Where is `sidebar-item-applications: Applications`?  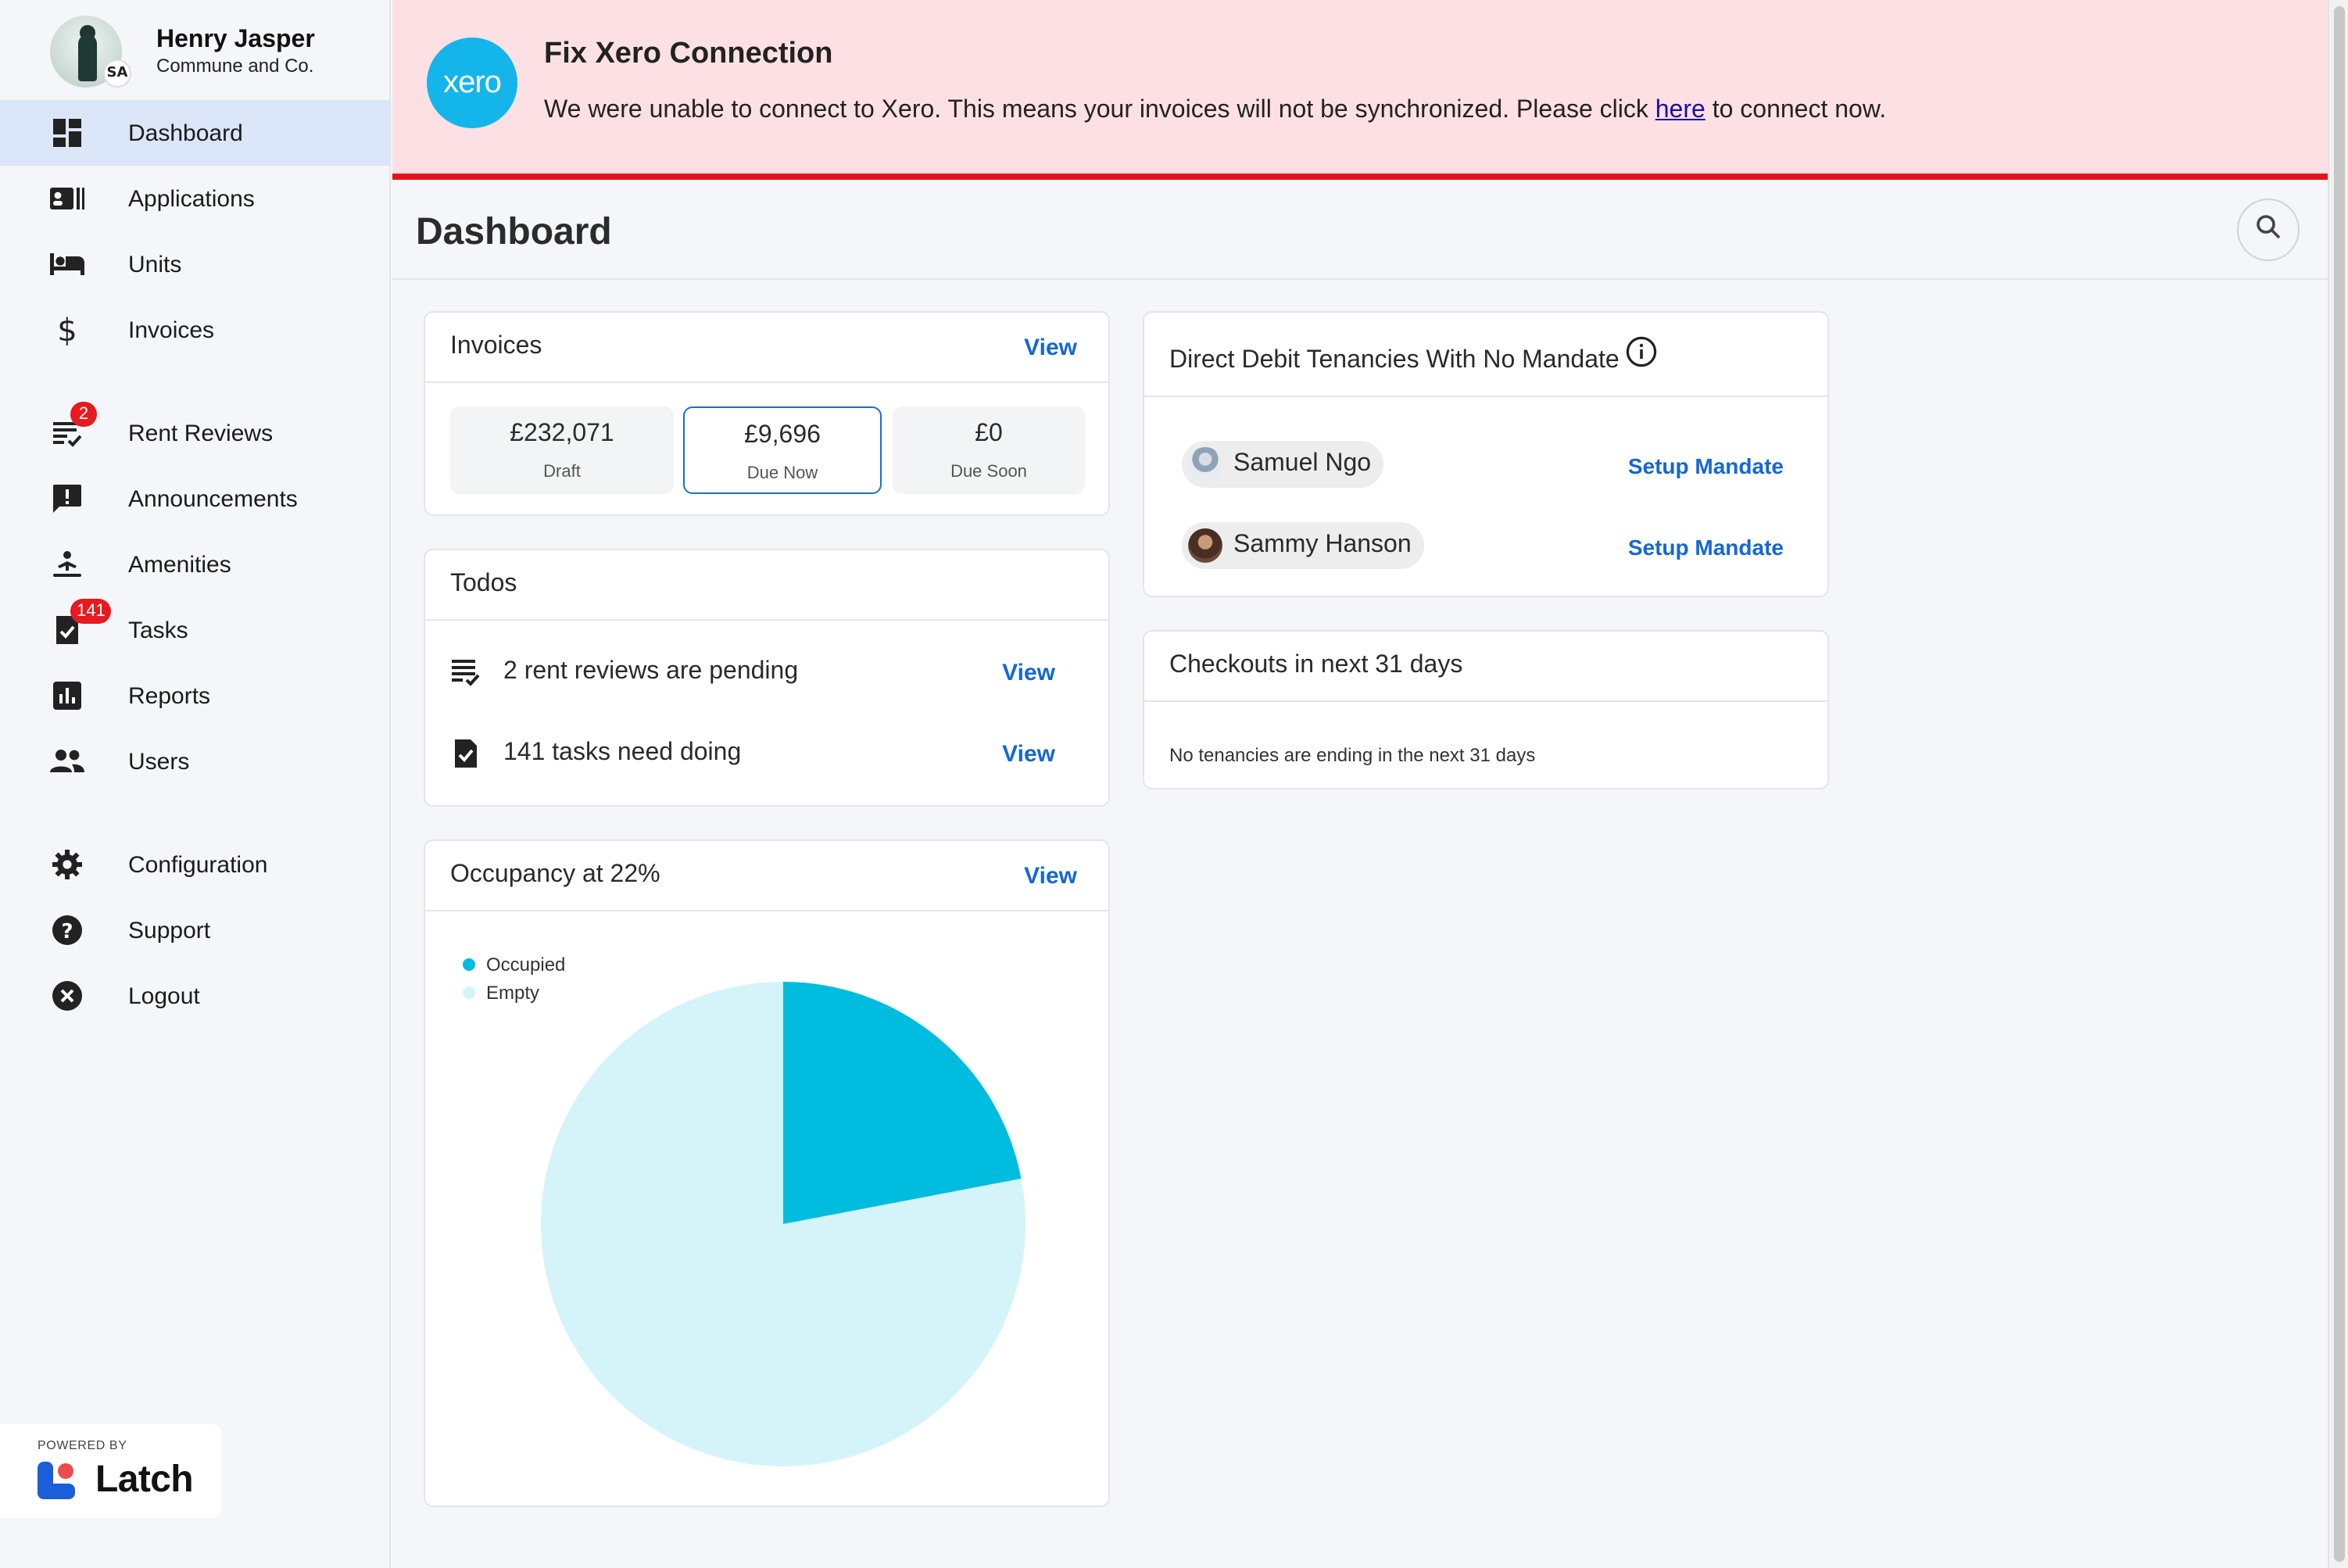
sidebar-item-applications: Applications is located at coordinates (195, 198).